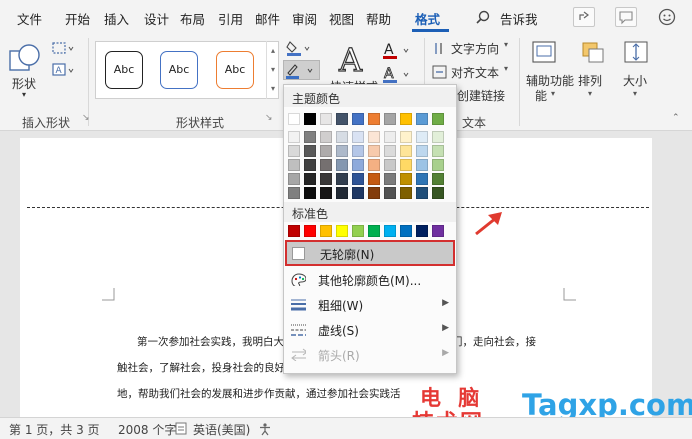 The width and height of the screenshot is (692, 439). What do you see at coordinates (635, 80) in the screenshot?
I see `size-button: 大小` at bounding box center [635, 80].